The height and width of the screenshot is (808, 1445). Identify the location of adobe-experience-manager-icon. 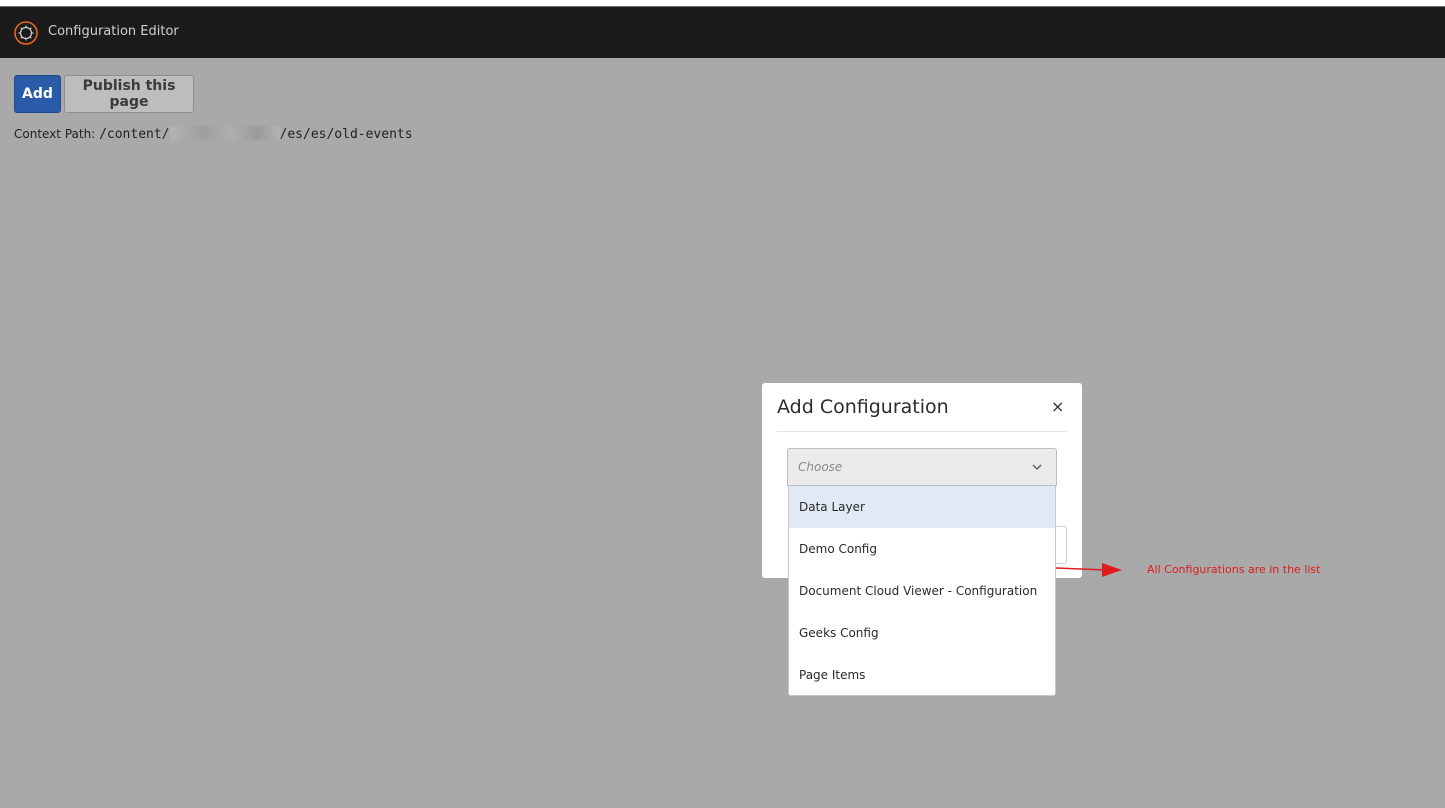
(26, 33).